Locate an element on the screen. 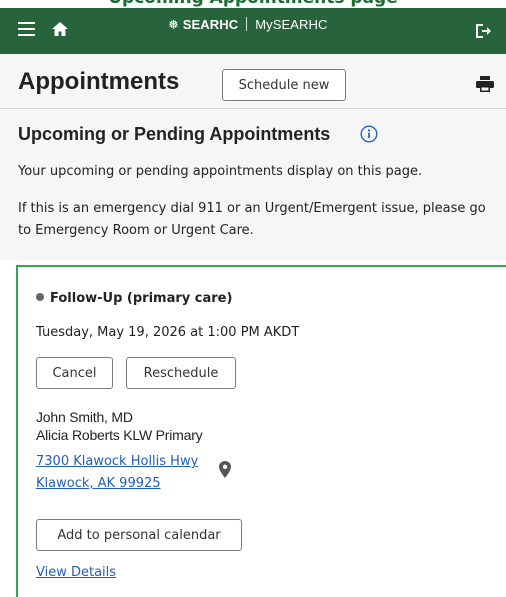 The width and height of the screenshot is (506, 597). searhc-logo-icon: ❅ is located at coordinates (173, 24).